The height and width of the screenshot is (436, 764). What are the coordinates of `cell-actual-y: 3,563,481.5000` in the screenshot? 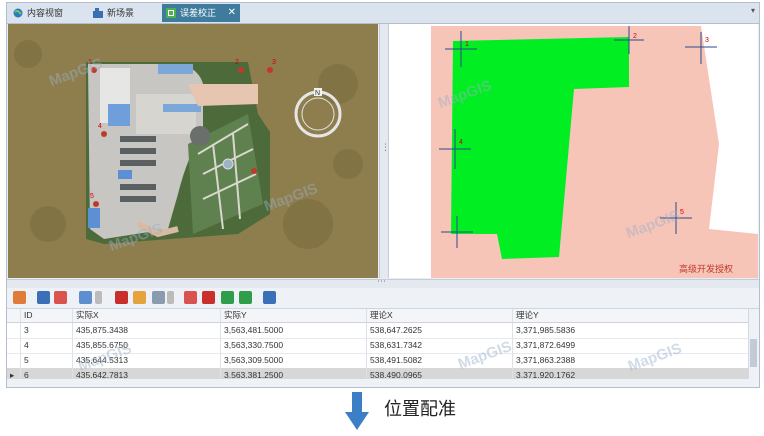 It's located at (294, 330).